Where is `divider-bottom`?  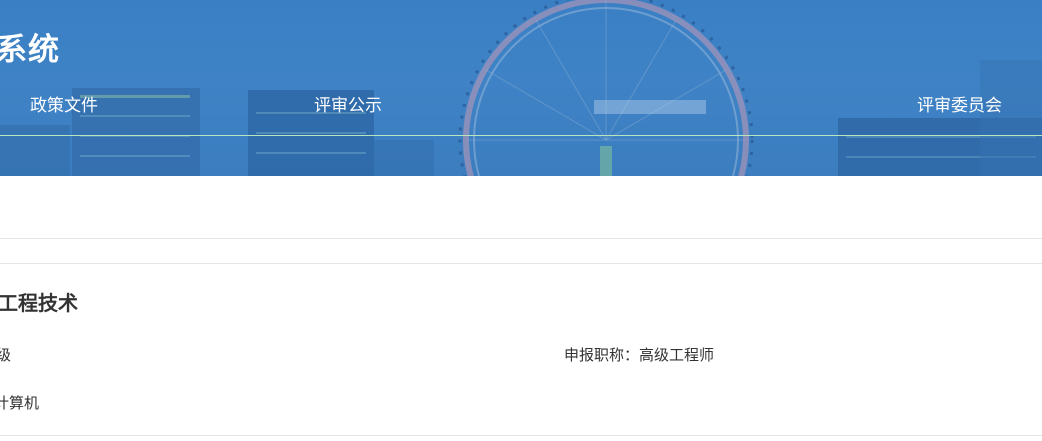 divider-bottom is located at coordinates (521, 435).